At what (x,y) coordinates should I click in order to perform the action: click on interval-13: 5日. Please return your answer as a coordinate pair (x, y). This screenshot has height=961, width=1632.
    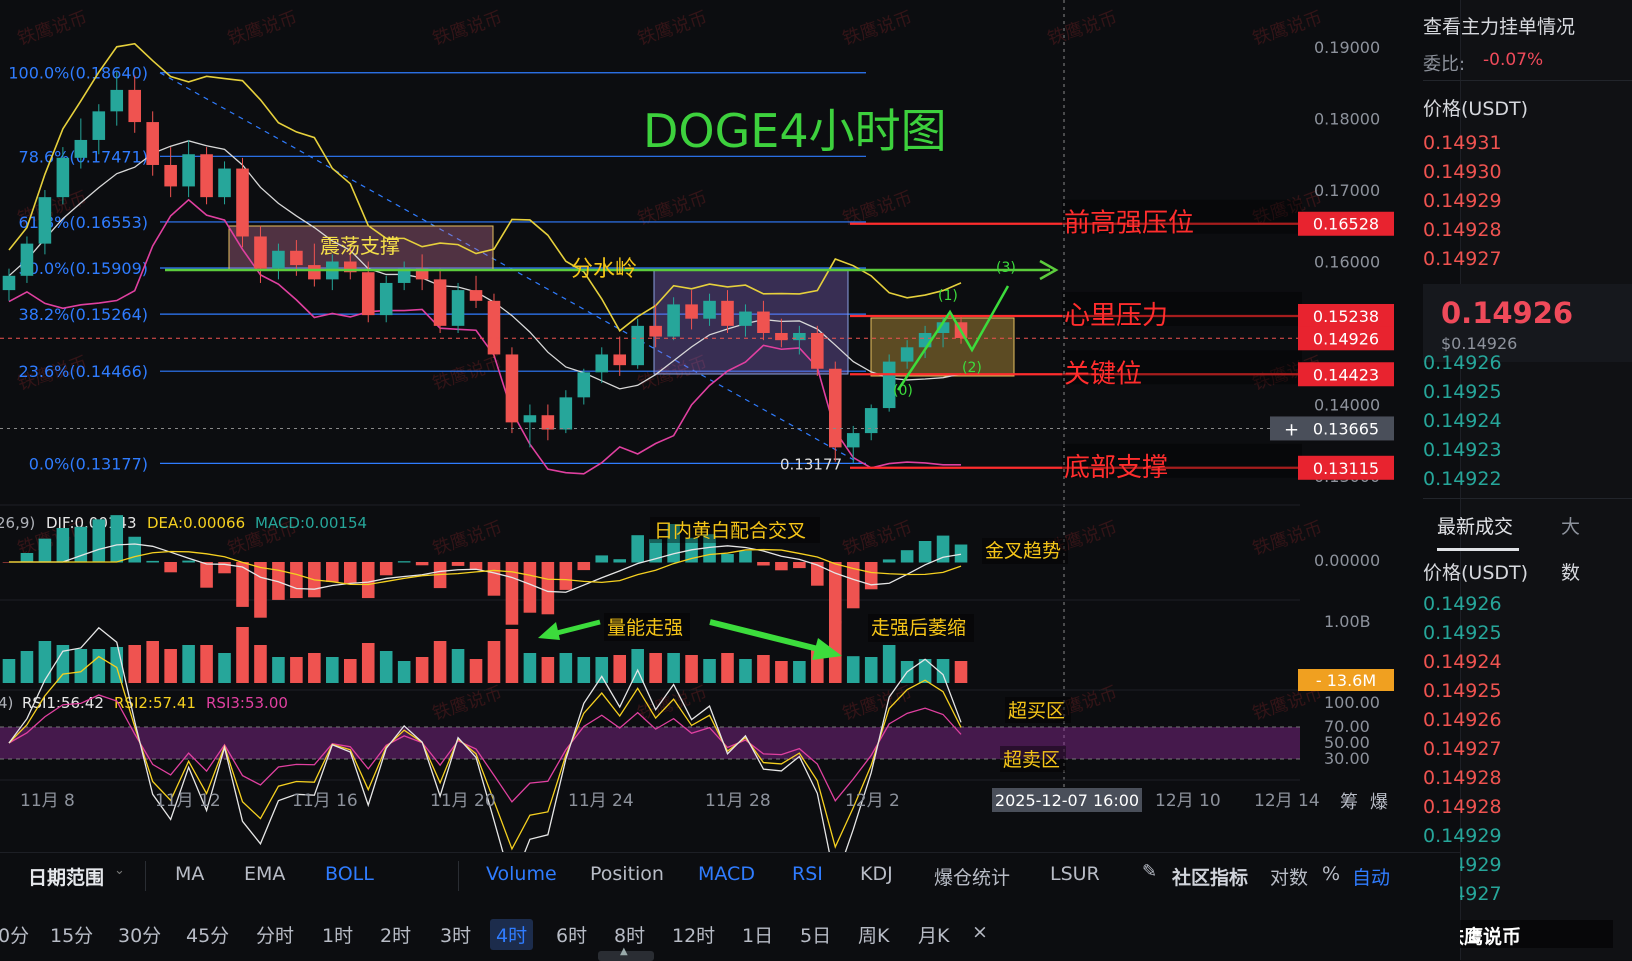
    Looking at the image, I should click on (815, 934).